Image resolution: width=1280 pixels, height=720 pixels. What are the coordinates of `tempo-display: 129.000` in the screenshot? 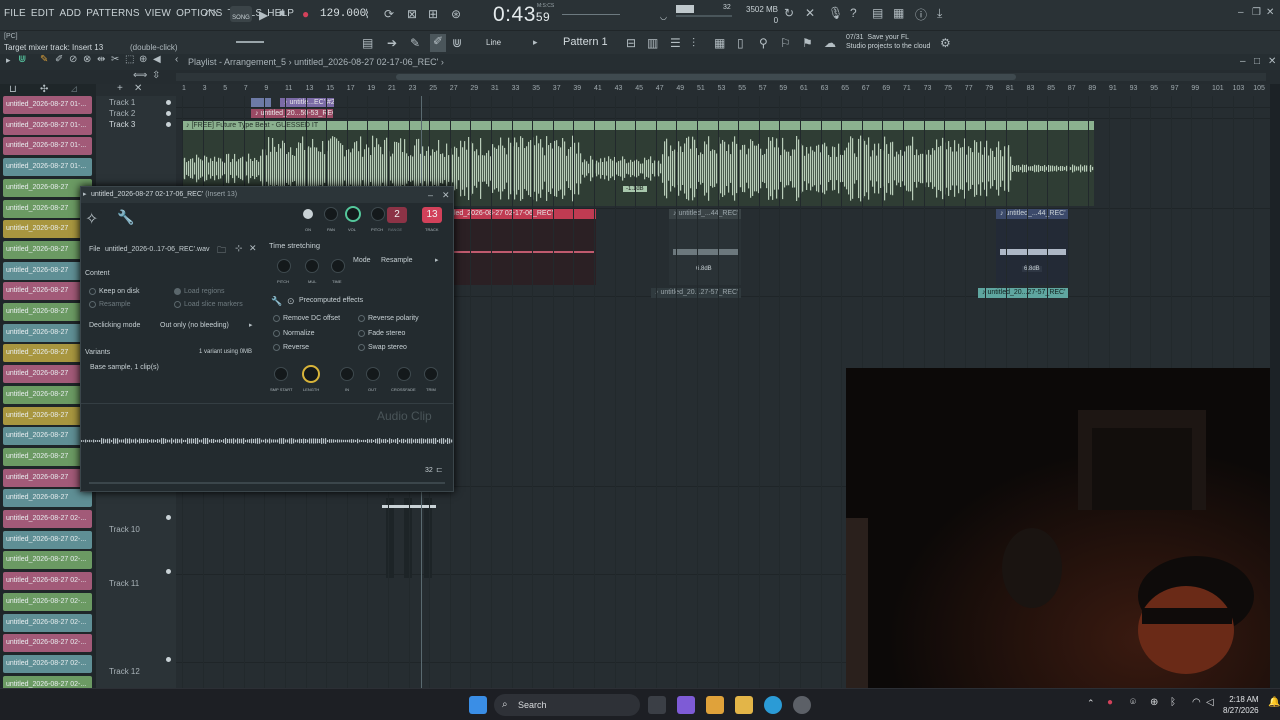 It's located at (343, 14).